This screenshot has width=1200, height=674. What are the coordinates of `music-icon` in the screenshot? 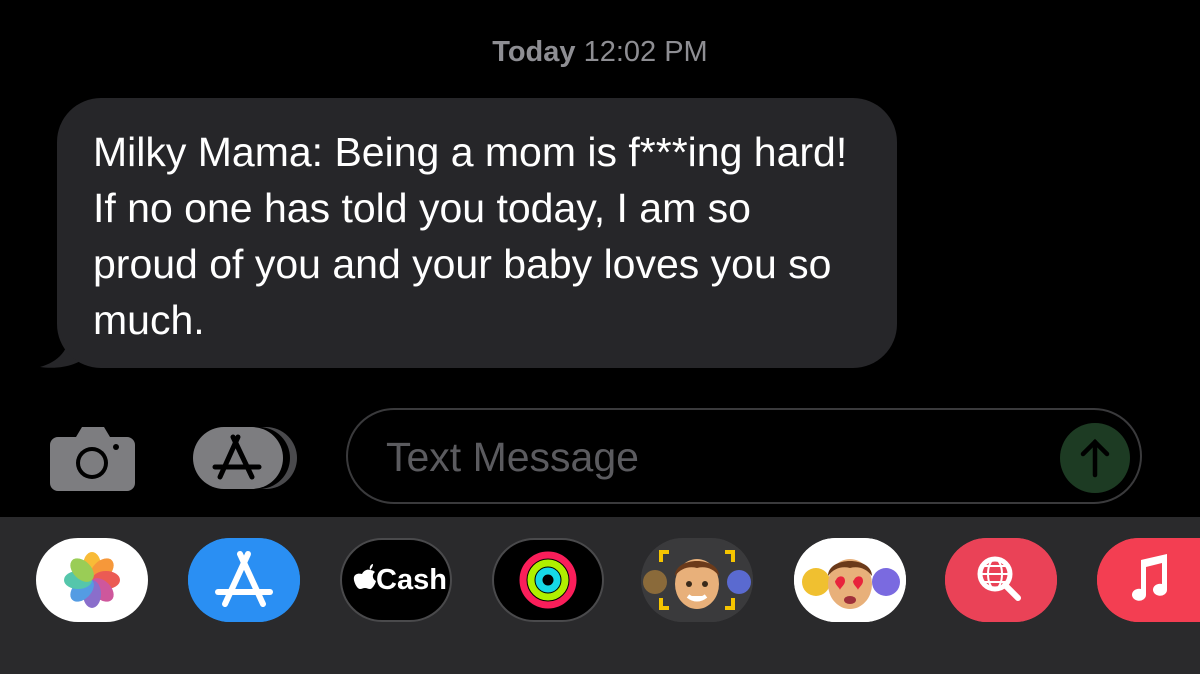 It's located at (1148, 580).